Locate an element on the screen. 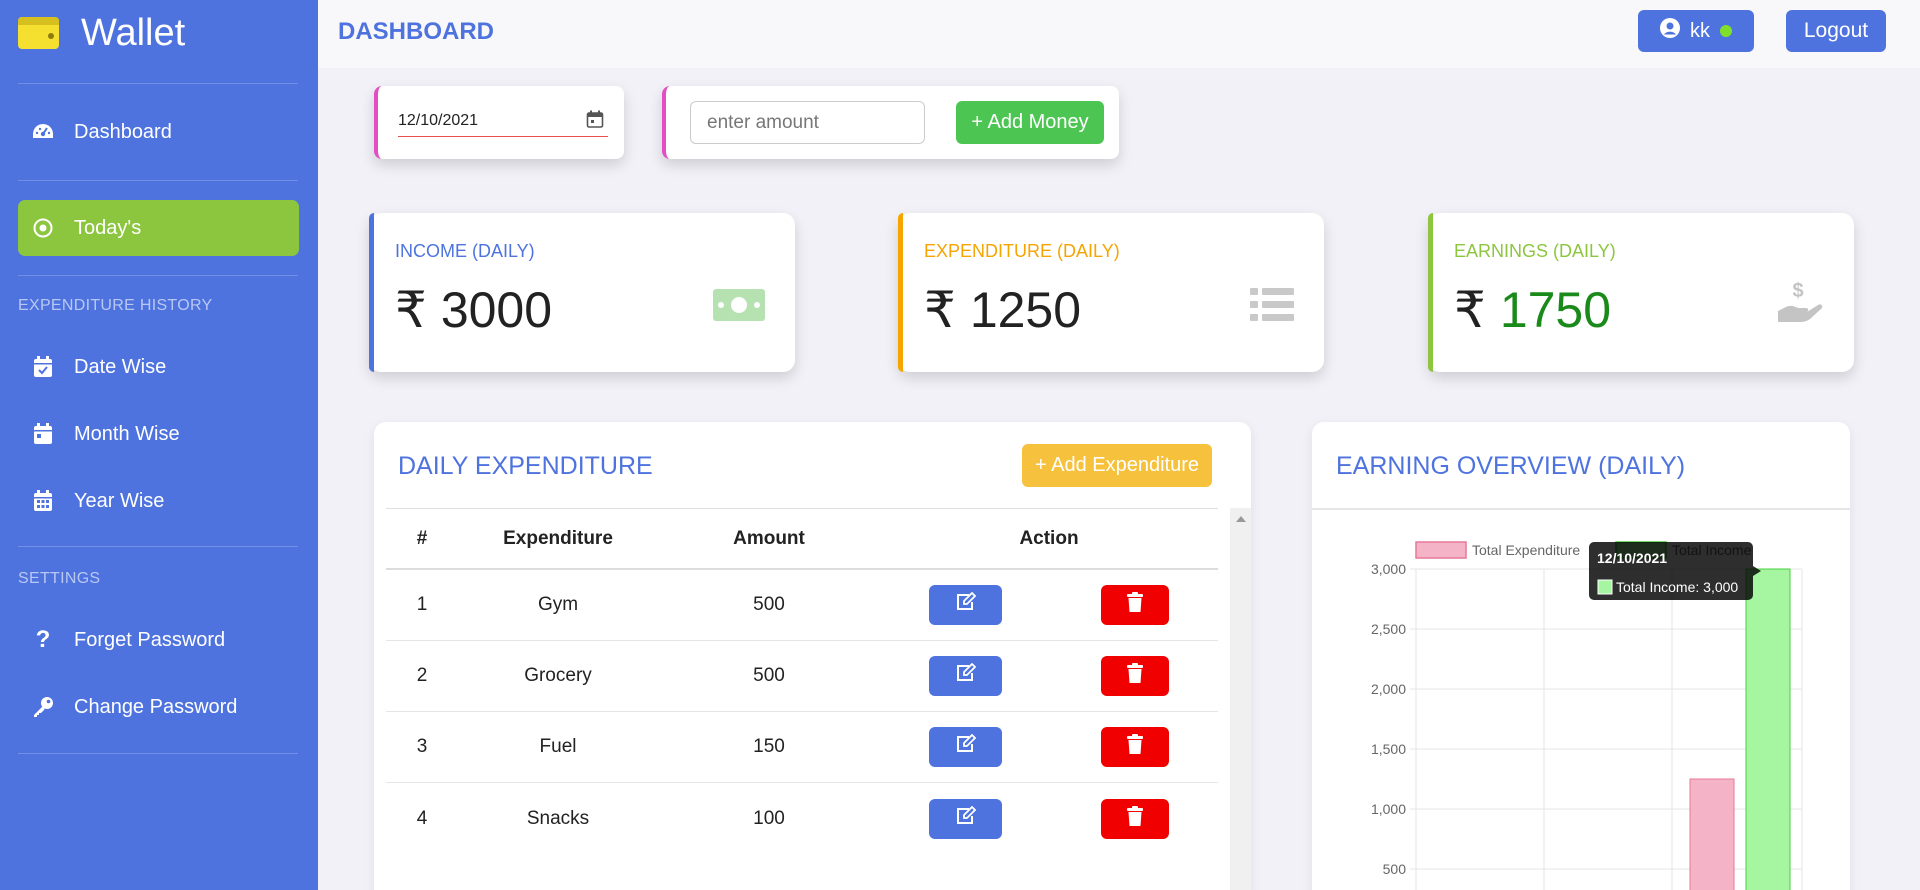 The width and height of the screenshot is (1920, 890). sidebar-item-dashboard: Dashboard is located at coordinates (158, 132).